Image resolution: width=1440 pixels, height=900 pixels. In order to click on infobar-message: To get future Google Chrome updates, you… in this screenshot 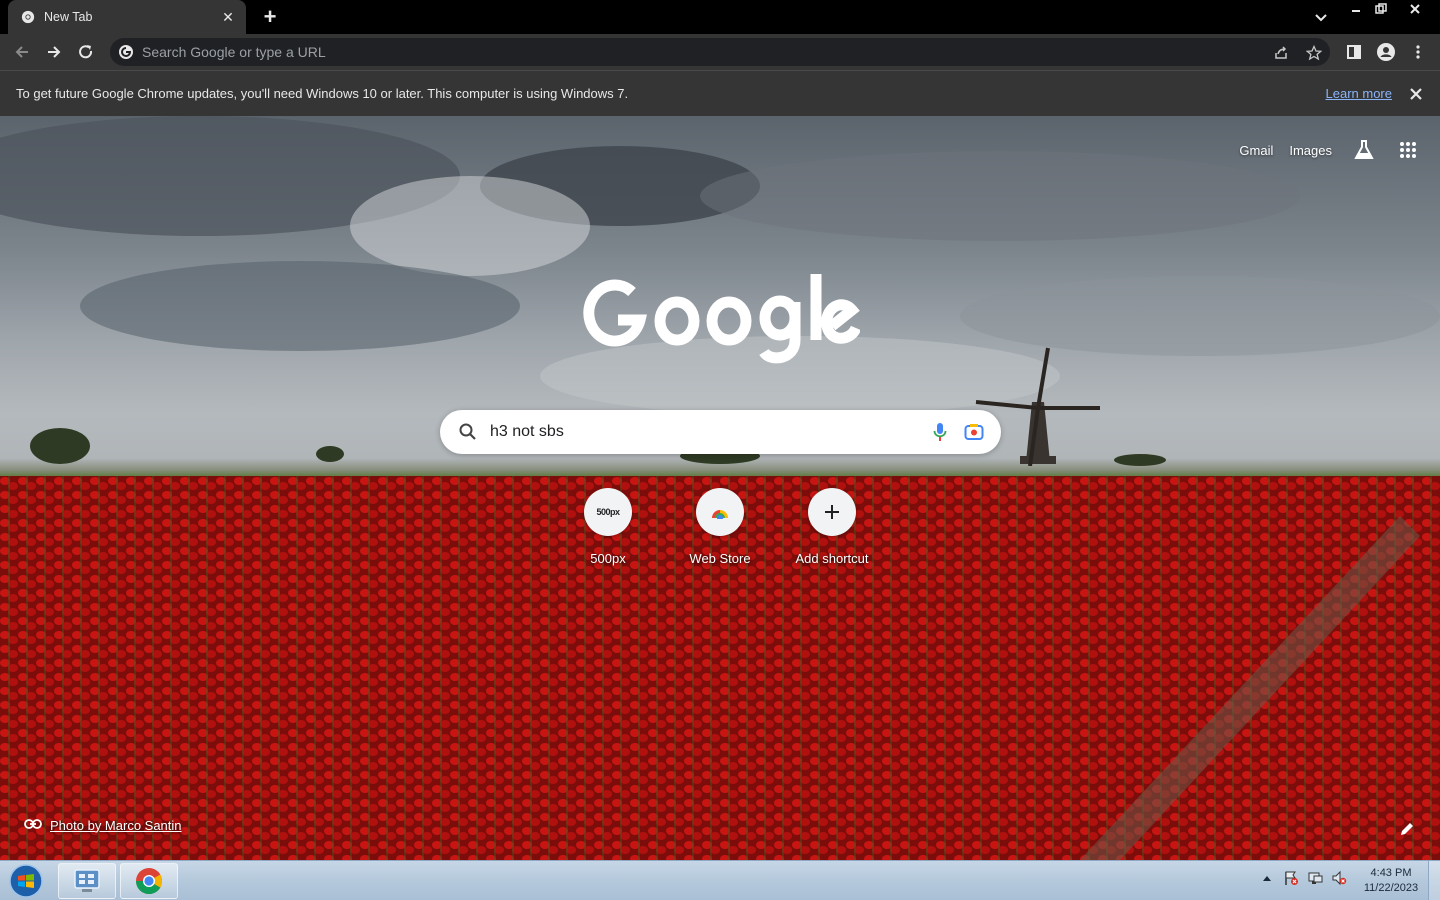, I will do `click(322, 93)`.